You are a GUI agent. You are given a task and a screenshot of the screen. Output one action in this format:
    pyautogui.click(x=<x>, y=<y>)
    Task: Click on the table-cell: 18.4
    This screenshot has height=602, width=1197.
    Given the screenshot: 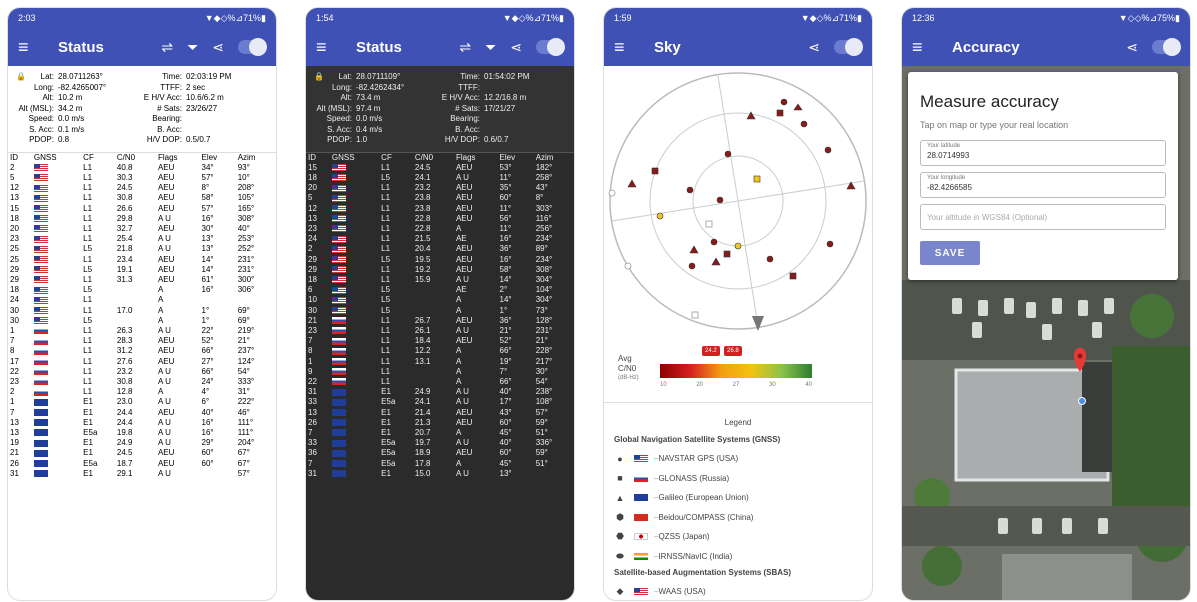 What is the action you would take?
    pyautogui.click(x=422, y=341)
    